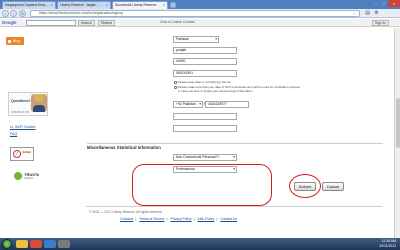 This screenshot has height=250, width=400. Describe the element at coordinates (177, 23) in the screenshot. I see `online-contact-link: Click to Online Contact` at that location.